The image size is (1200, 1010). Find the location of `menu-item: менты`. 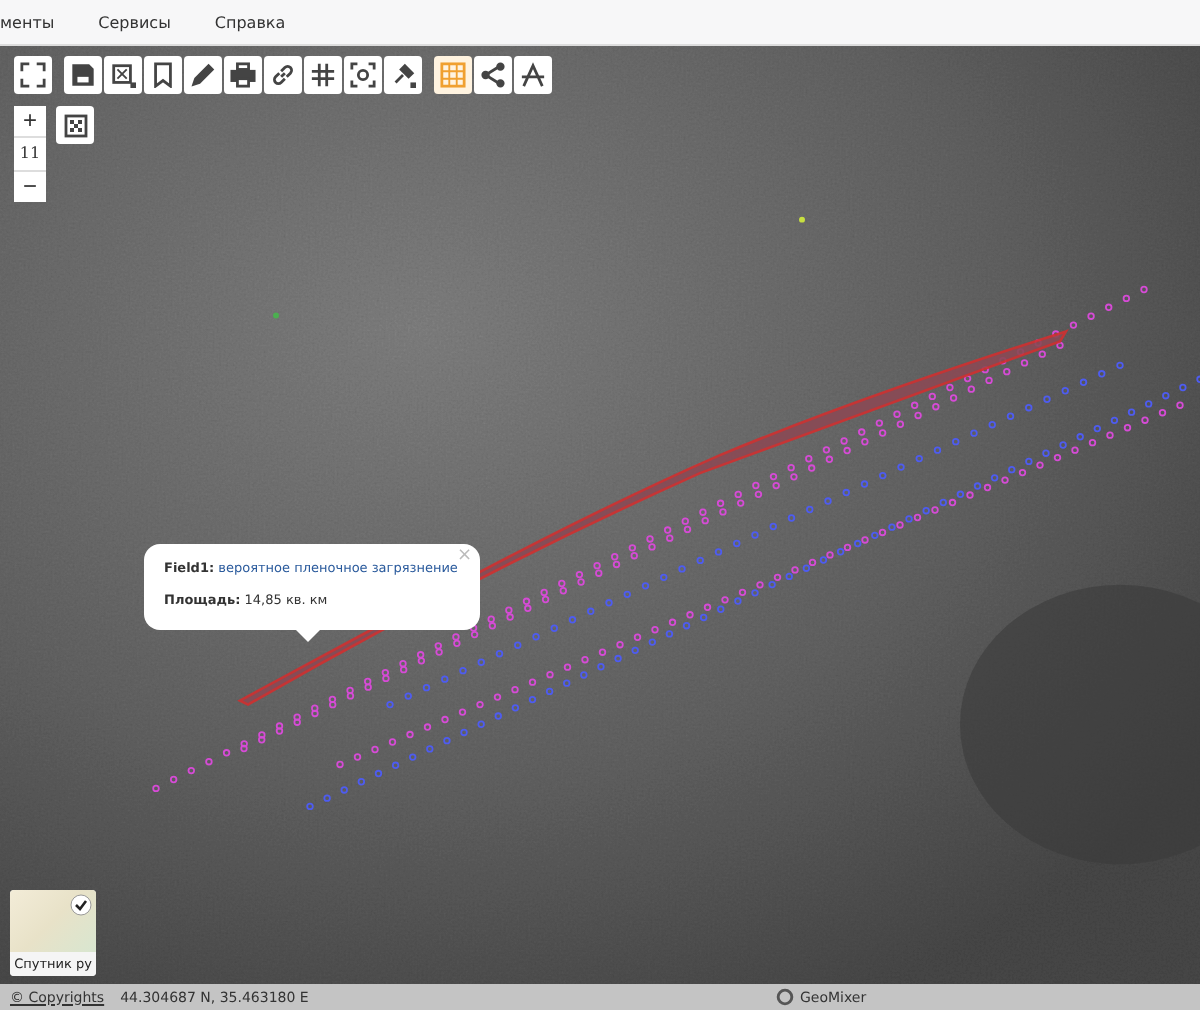

menu-item: менты is located at coordinates (27, 22).